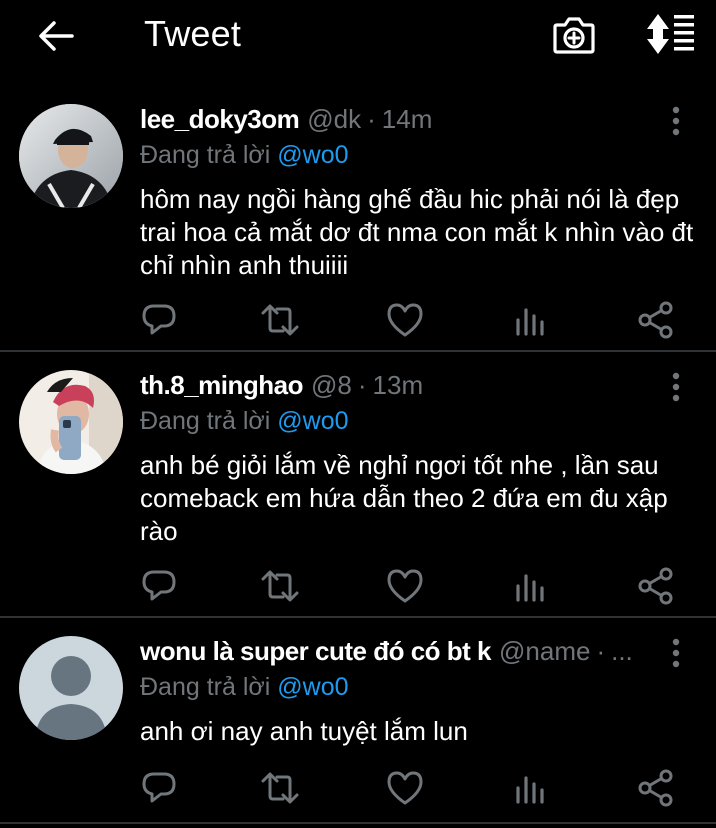 The width and height of the screenshot is (716, 828). What do you see at coordinates (334, 119) in the screenshot?
I see `user-handle: @dk` at bounding box center [334, 119].